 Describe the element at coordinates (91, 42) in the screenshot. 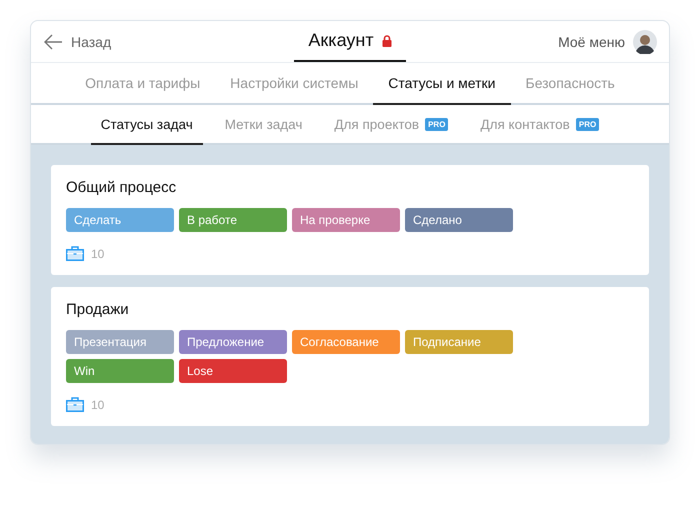

I see `back-link: Назад` at that location.